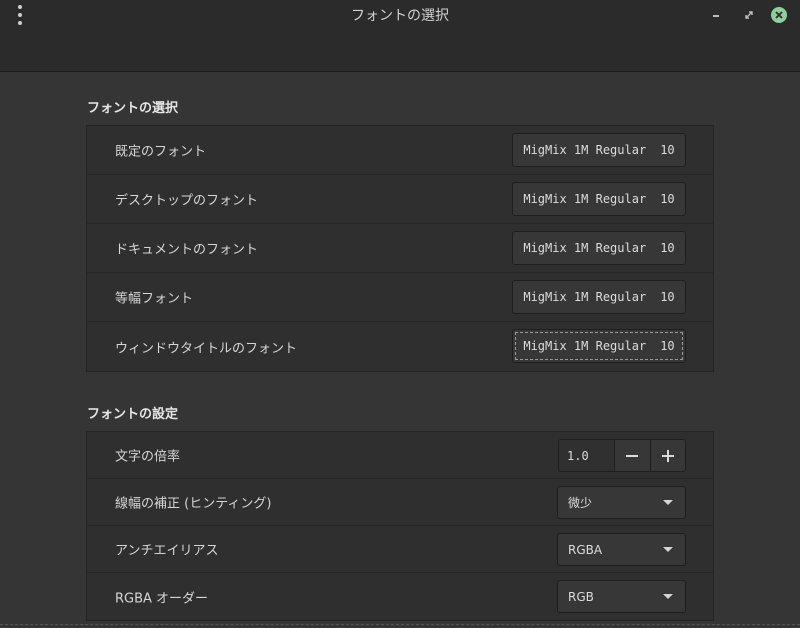 The image size is (800, 628). What do you see at coordinates (400, 455) in the screenshot?
I see `text-scale-row: 文字の倍率 1.0` at bounding box center [400, 455].